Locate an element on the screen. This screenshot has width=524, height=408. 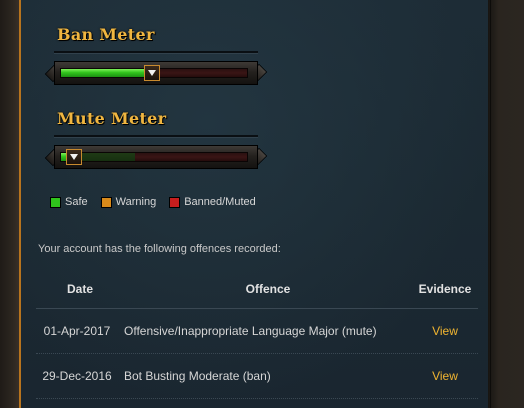
left-frame is located at coordinates (10, 204).